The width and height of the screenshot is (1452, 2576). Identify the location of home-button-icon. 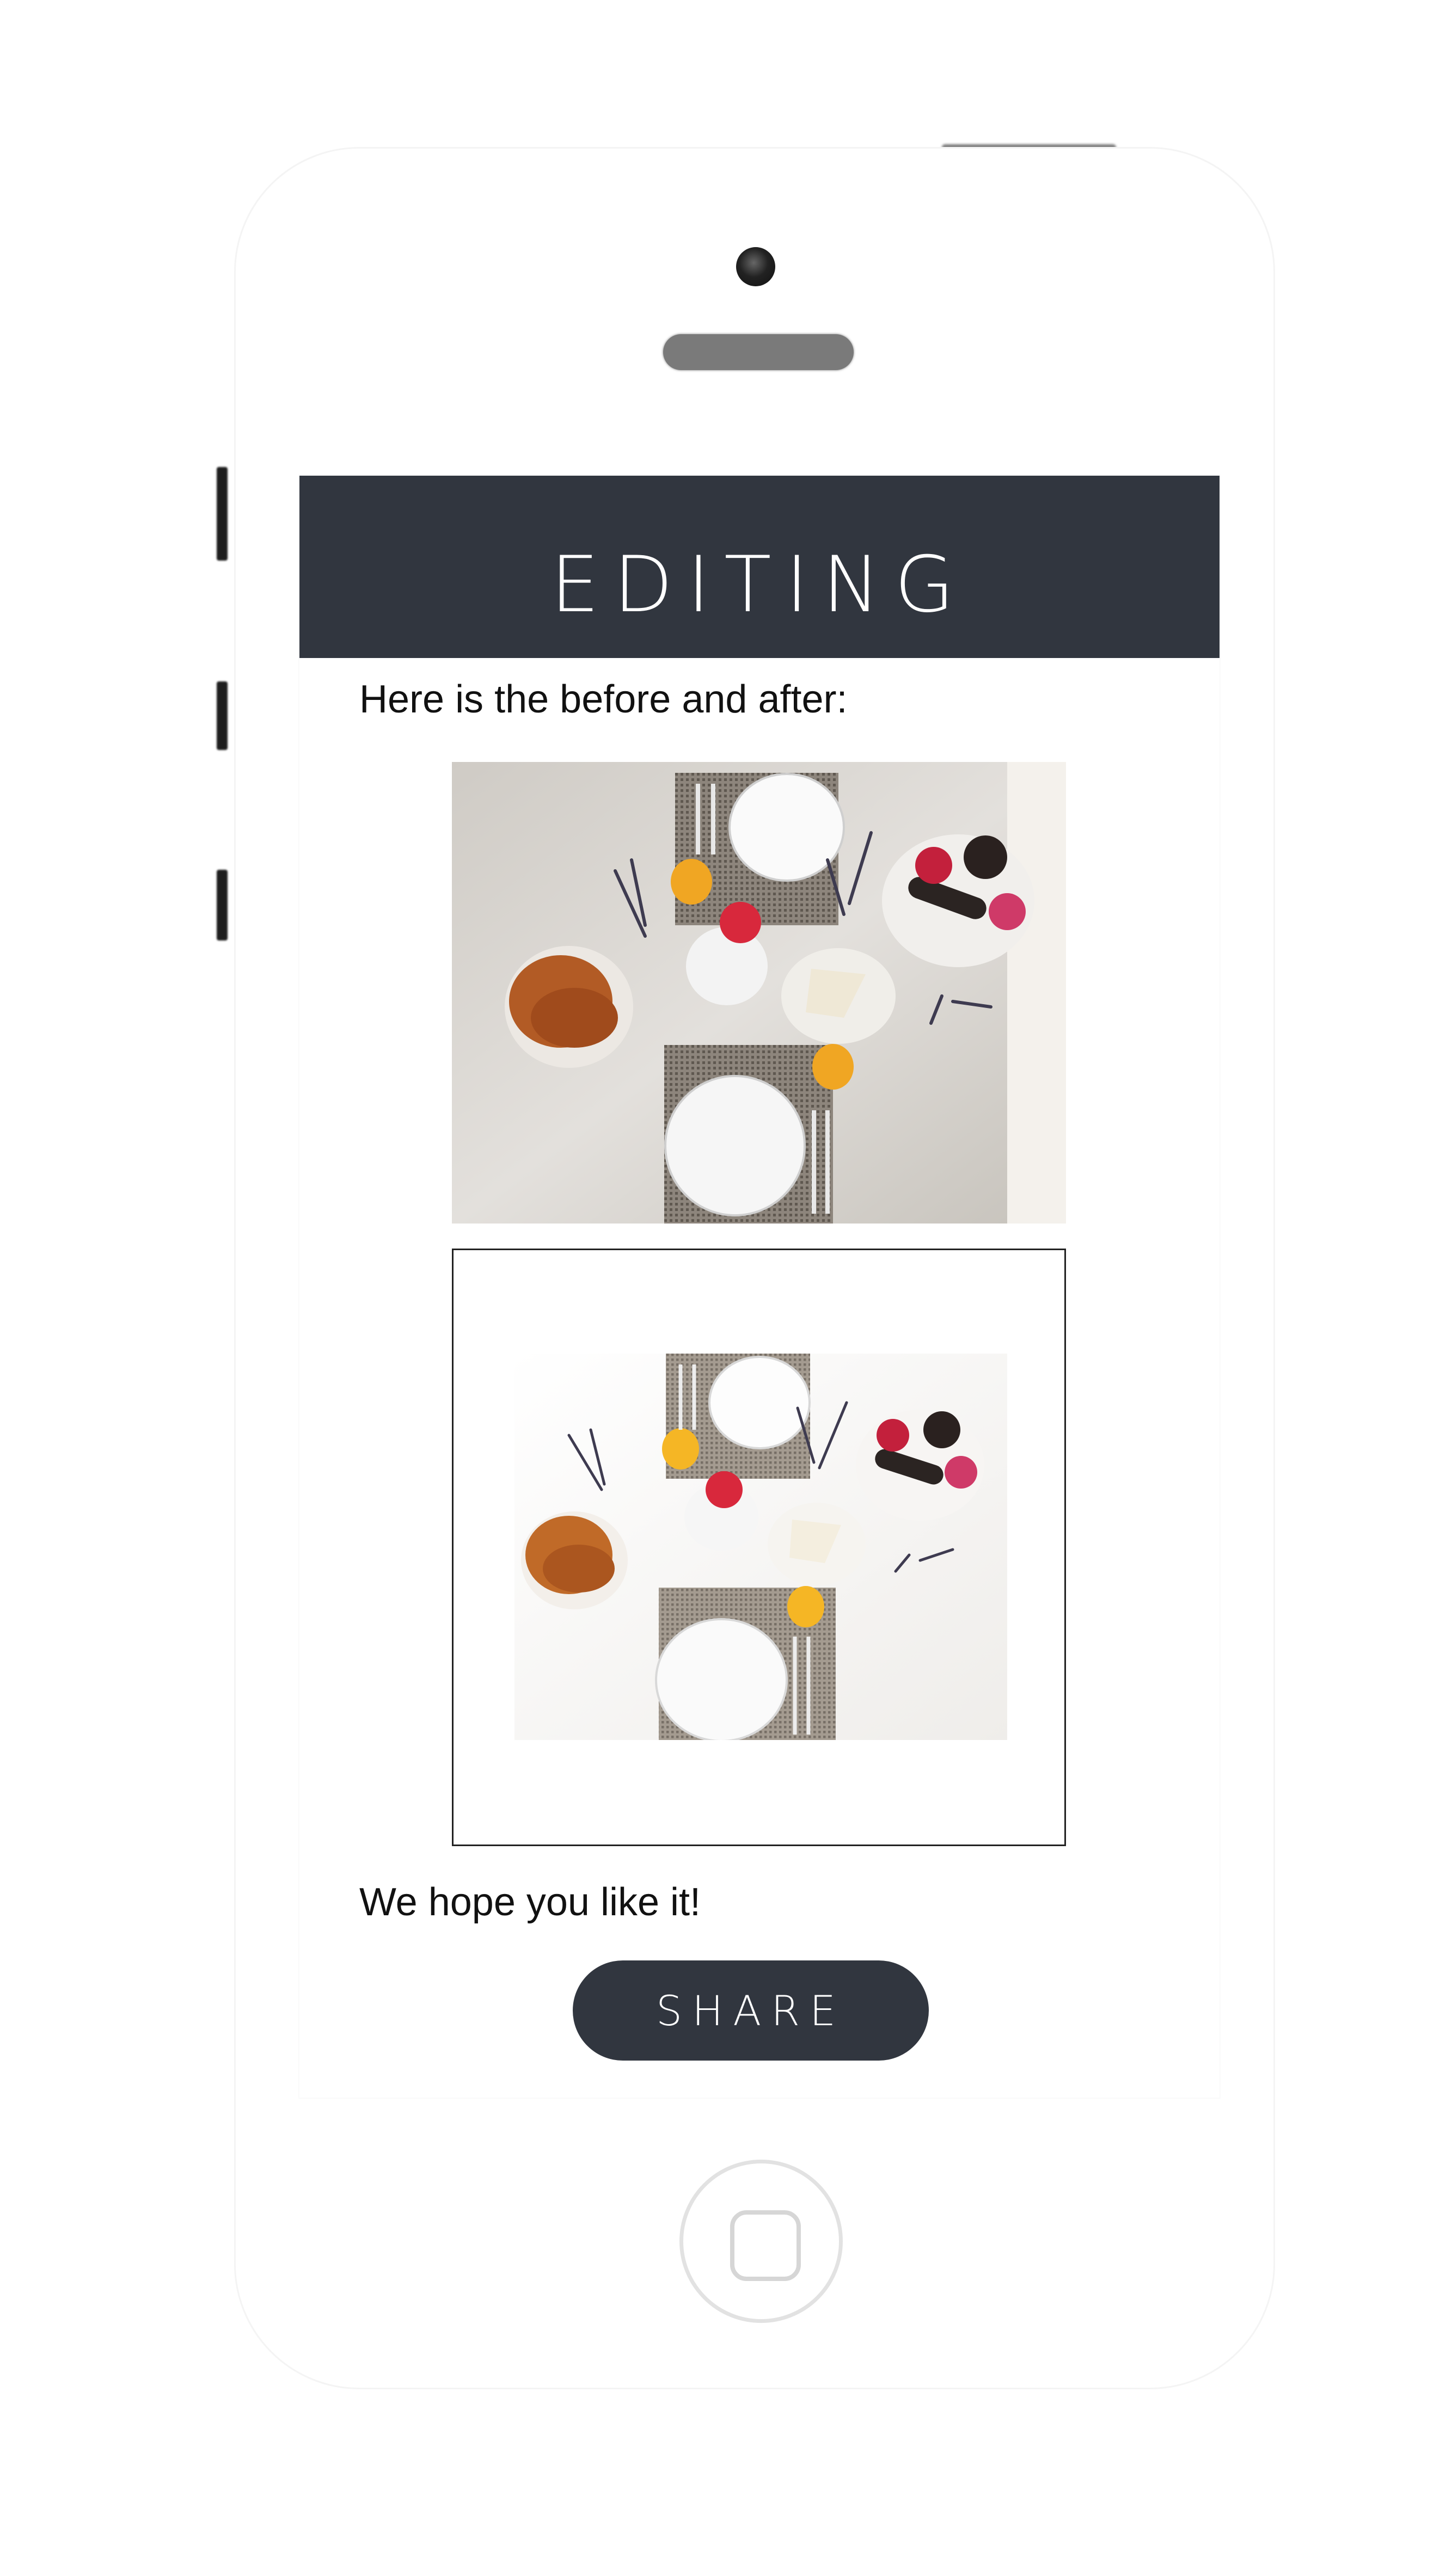
(761, 2241).